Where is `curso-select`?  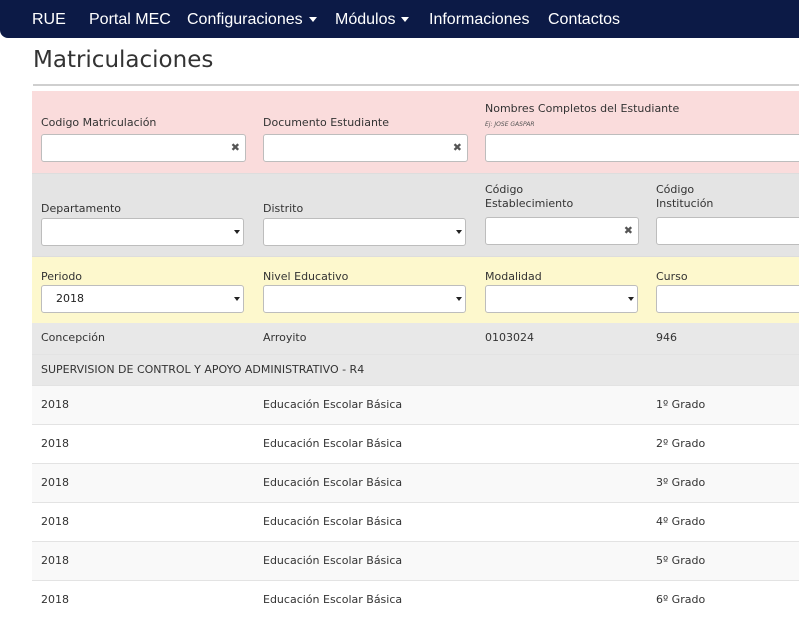
curso-select is located at coordinates (727, 299).